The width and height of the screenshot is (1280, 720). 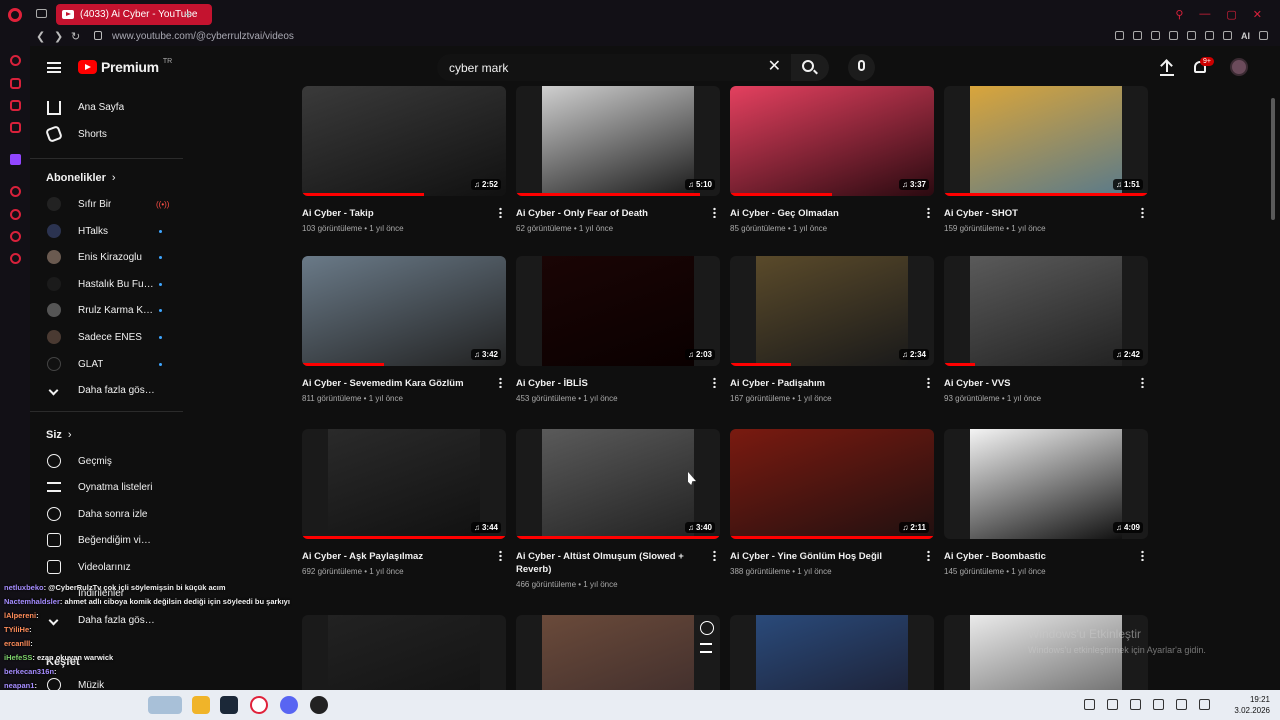 I want to click on hamburger-icon, so click(x=54, y=67).